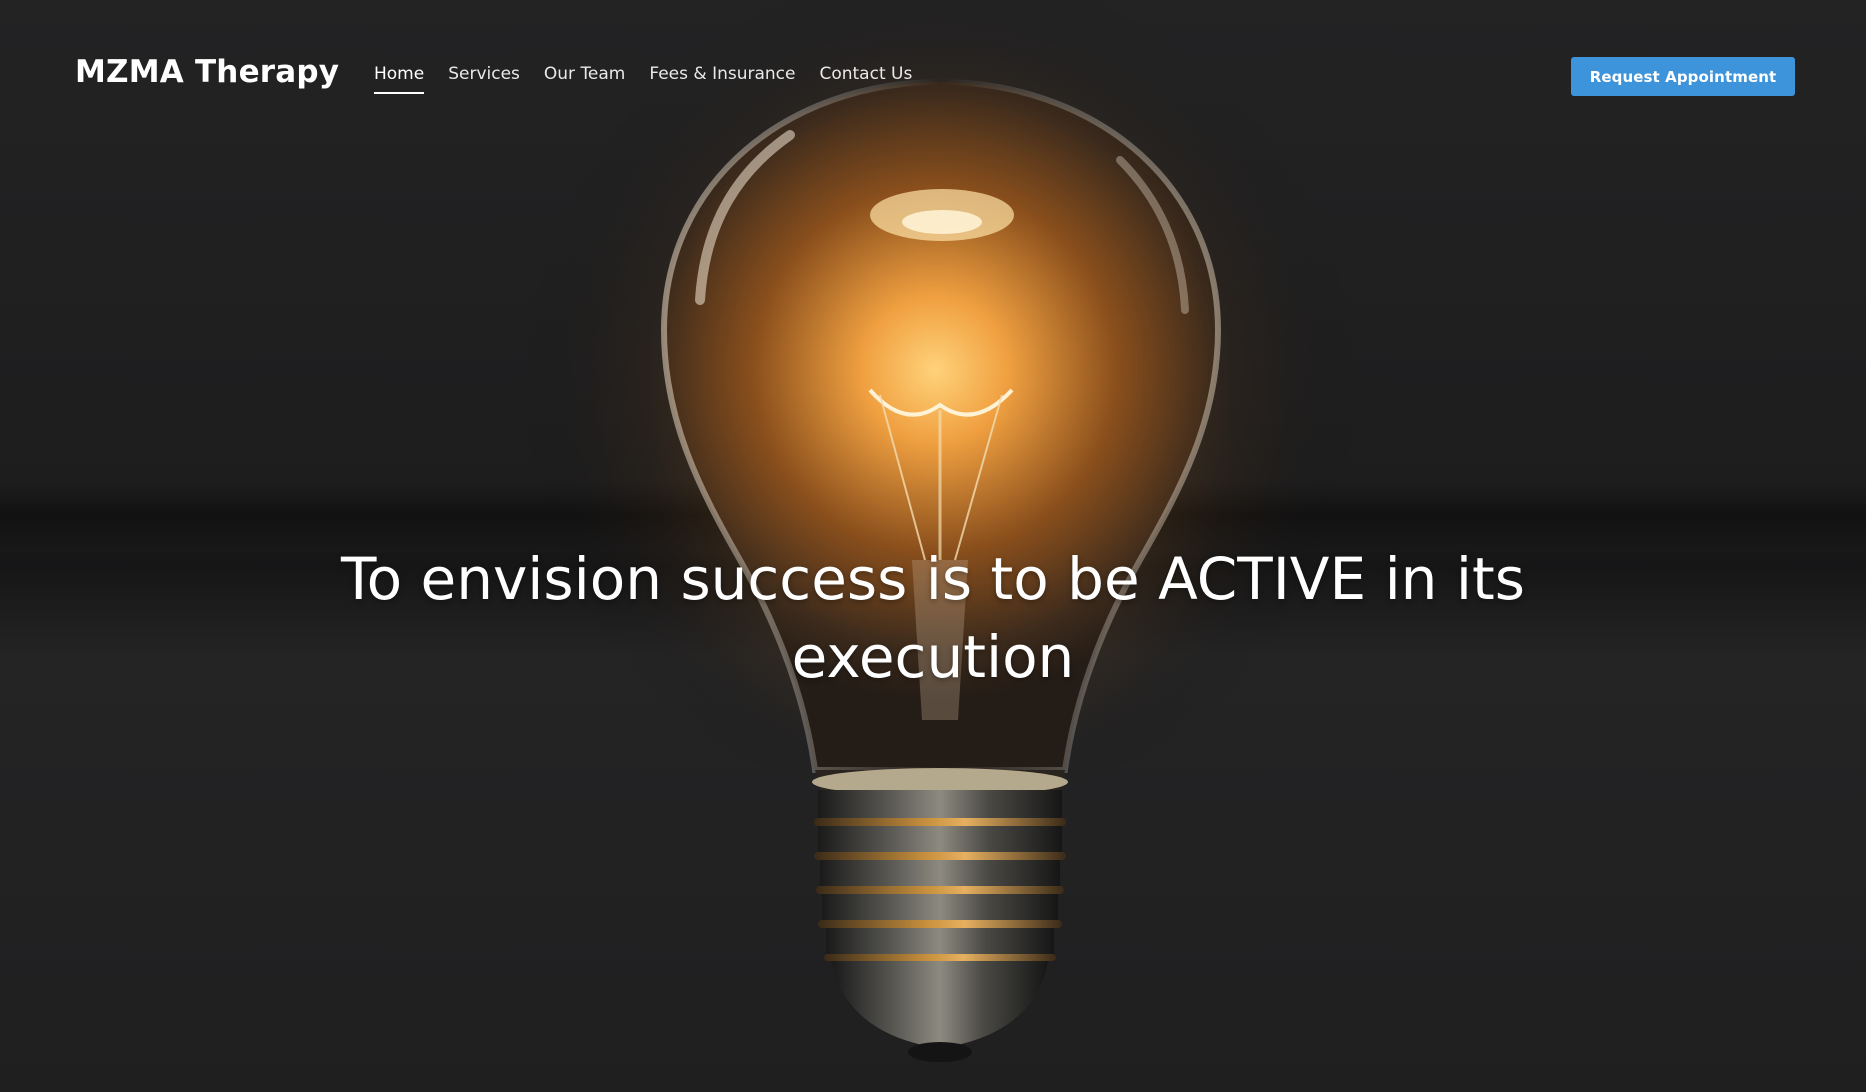 The width and height of the screenshot is (1866, 1092). Describe the element at coordinates (207, 72) in the screenshot. I see `site-logo: MZMA Therapy` at that location.